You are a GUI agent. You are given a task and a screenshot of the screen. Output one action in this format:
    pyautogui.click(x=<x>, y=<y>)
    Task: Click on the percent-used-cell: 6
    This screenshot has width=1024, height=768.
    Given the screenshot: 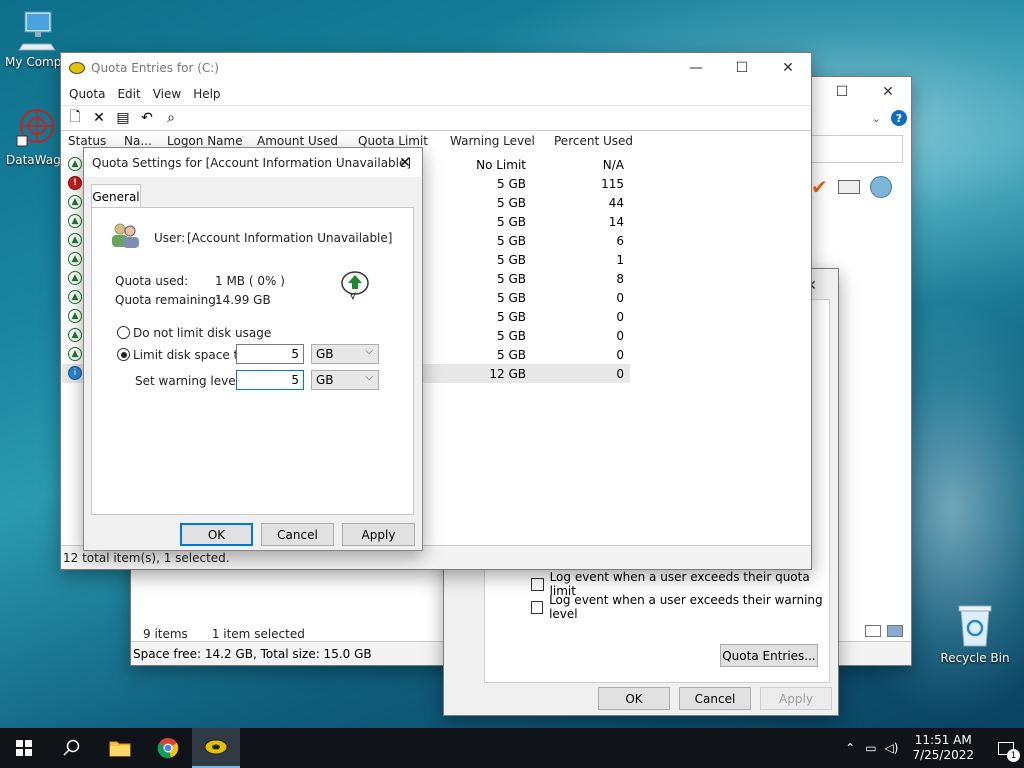 What is the action you would take?
    pyautogui.click(x=620, y=240)
    